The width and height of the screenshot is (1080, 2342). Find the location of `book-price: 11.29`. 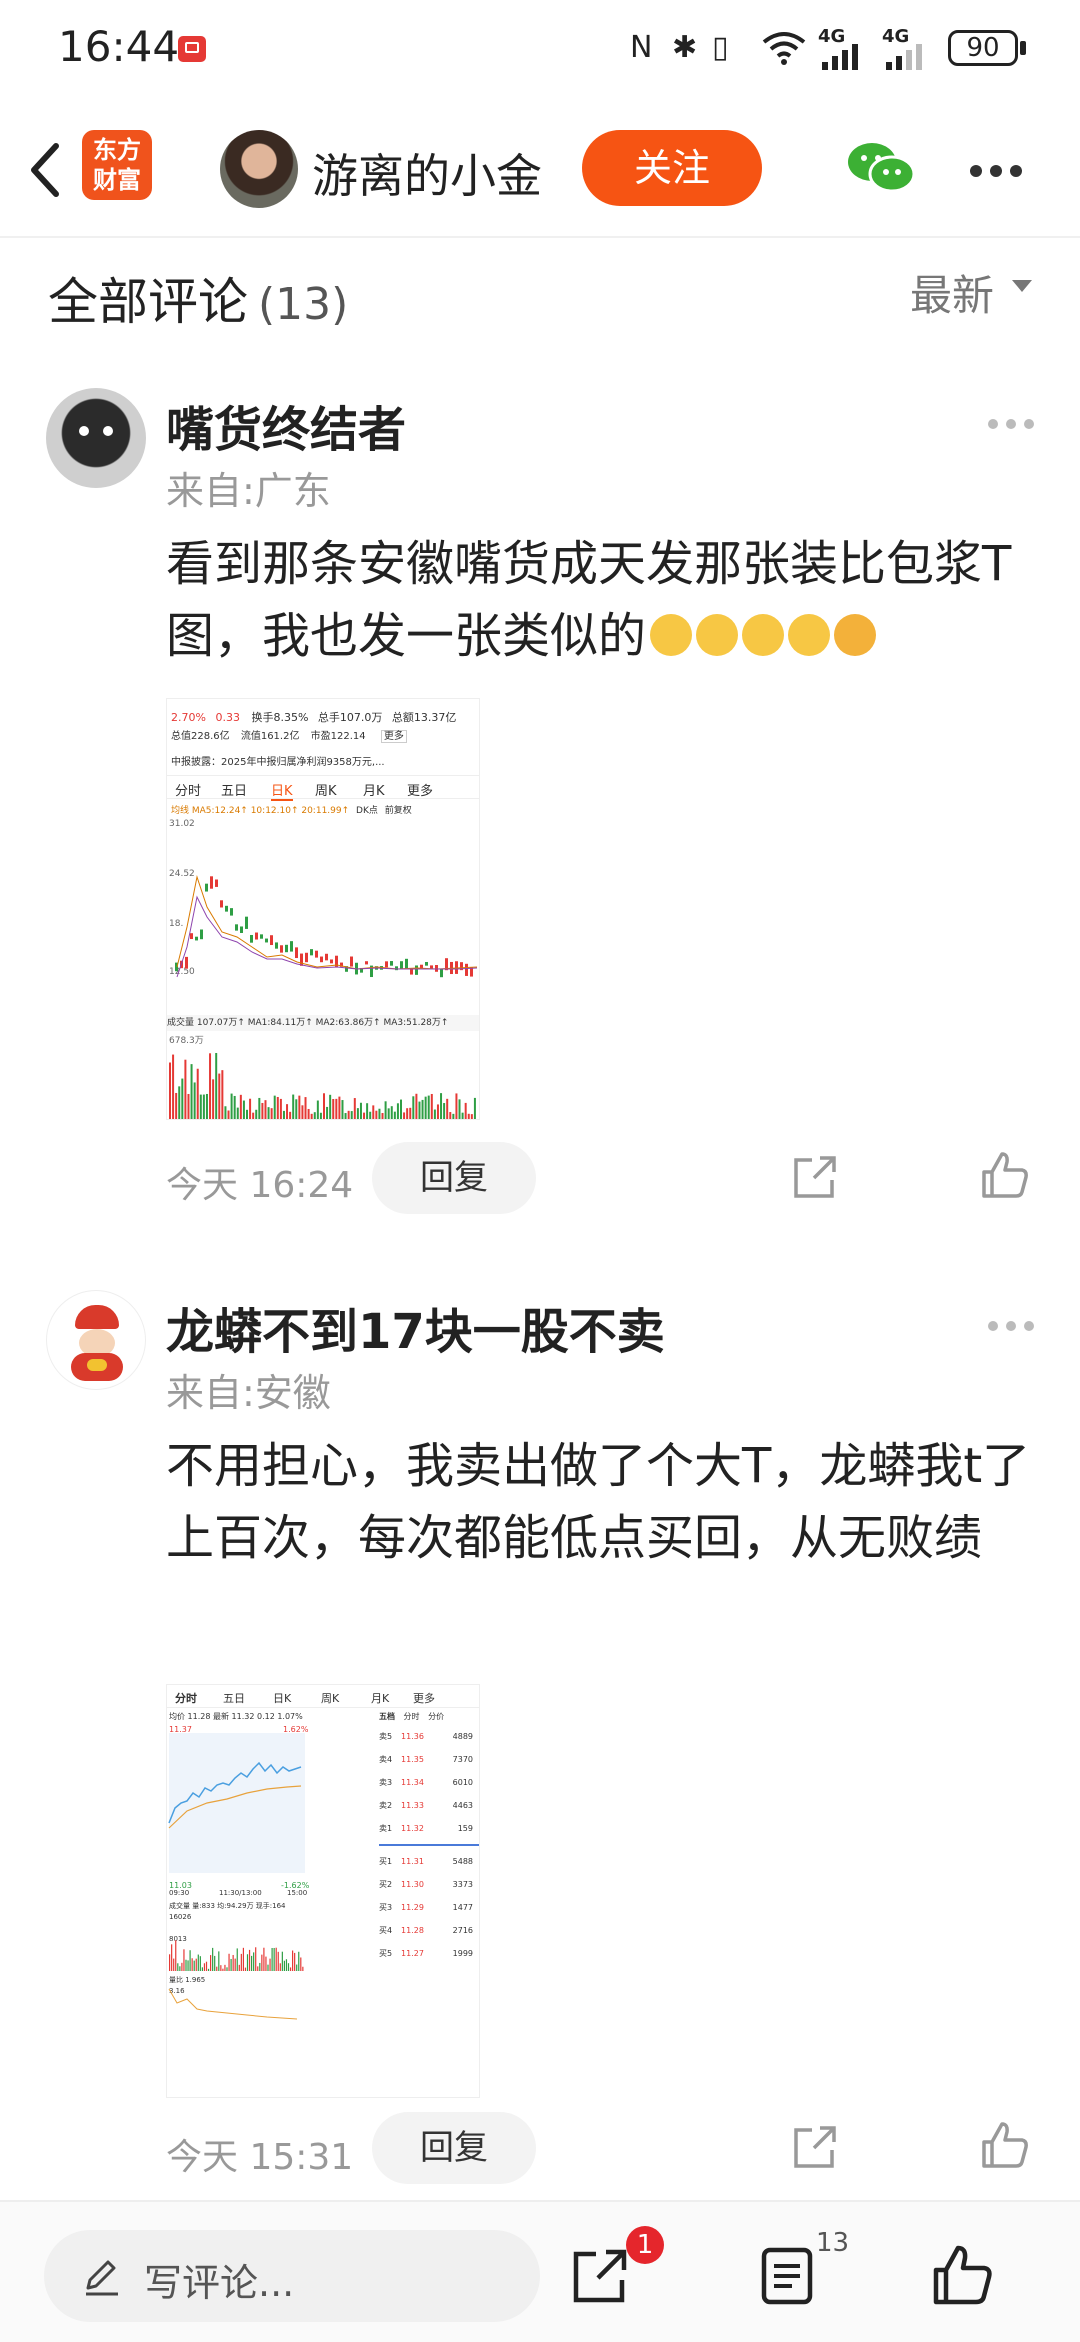

book-price: 11.29 is located at coordinates (412, 1907).